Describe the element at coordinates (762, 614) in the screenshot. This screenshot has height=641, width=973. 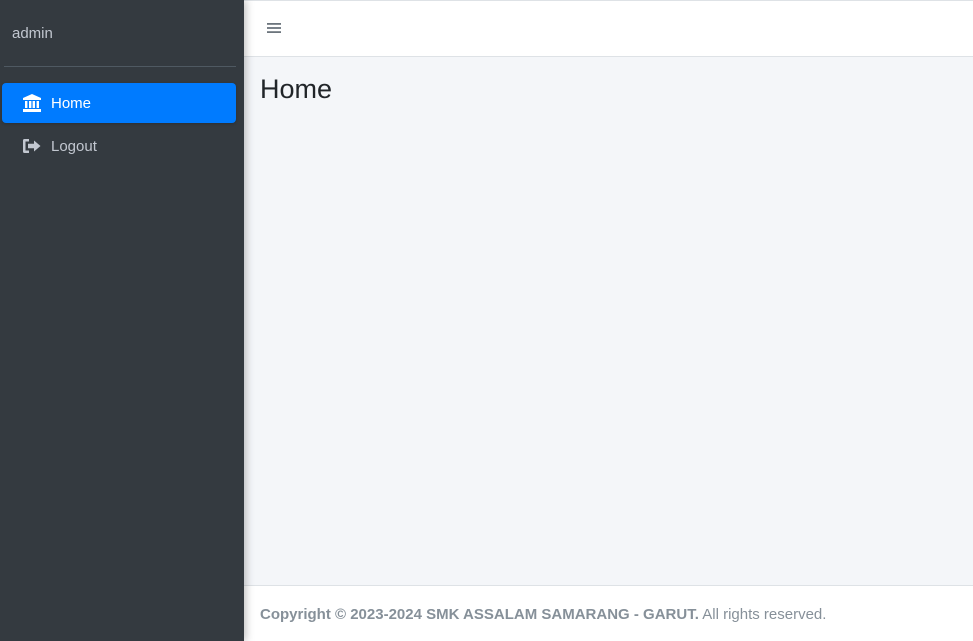
I see `footer-rights: All rights reserved.` at that location.